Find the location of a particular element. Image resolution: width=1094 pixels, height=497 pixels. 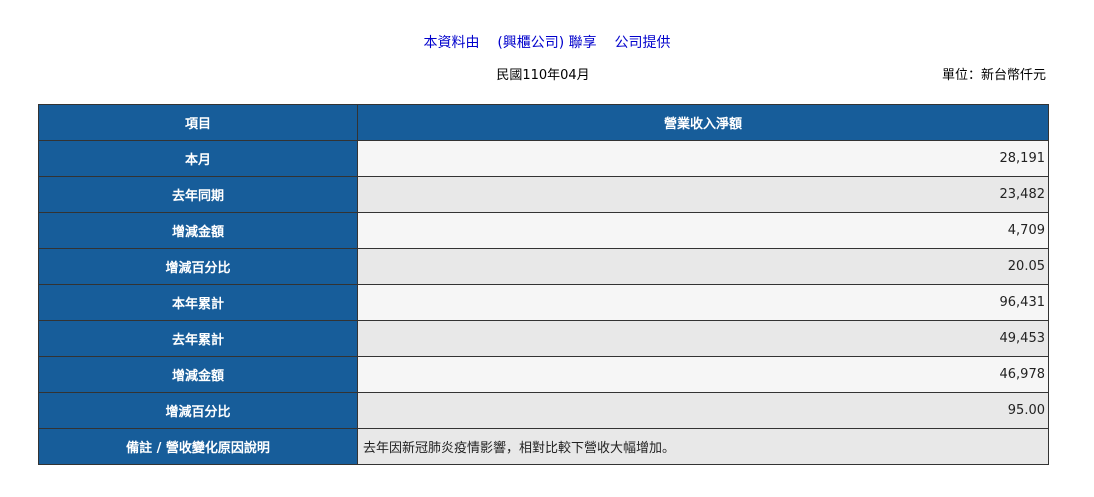

column-header-revenue: 營業收入淨額 is located at coordinates (703, 122).